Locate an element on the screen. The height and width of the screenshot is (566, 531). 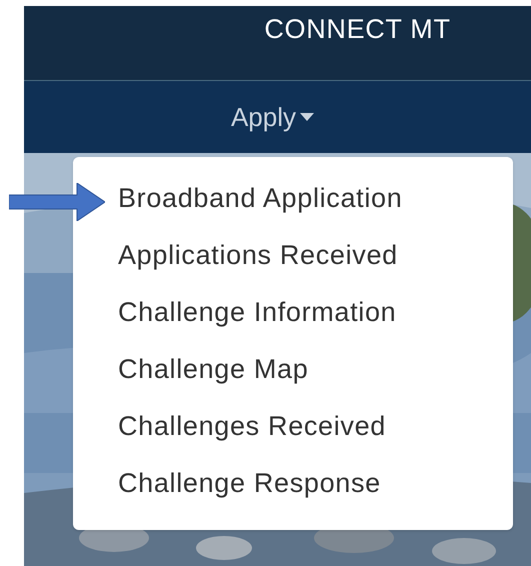
site-title: CONNECT MT is located at coordinates (357, 29).